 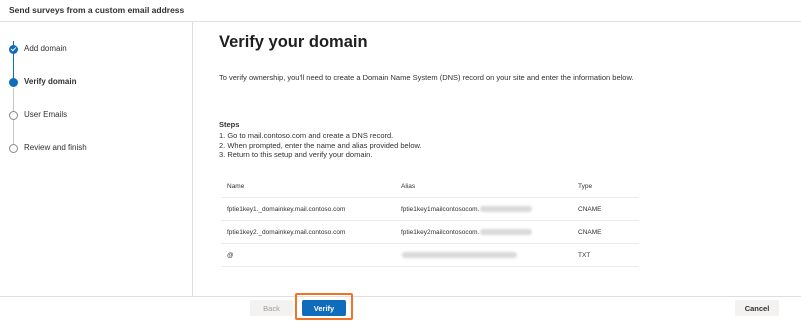 I want to click on record-type: TXT, so click(x=584, y=255).